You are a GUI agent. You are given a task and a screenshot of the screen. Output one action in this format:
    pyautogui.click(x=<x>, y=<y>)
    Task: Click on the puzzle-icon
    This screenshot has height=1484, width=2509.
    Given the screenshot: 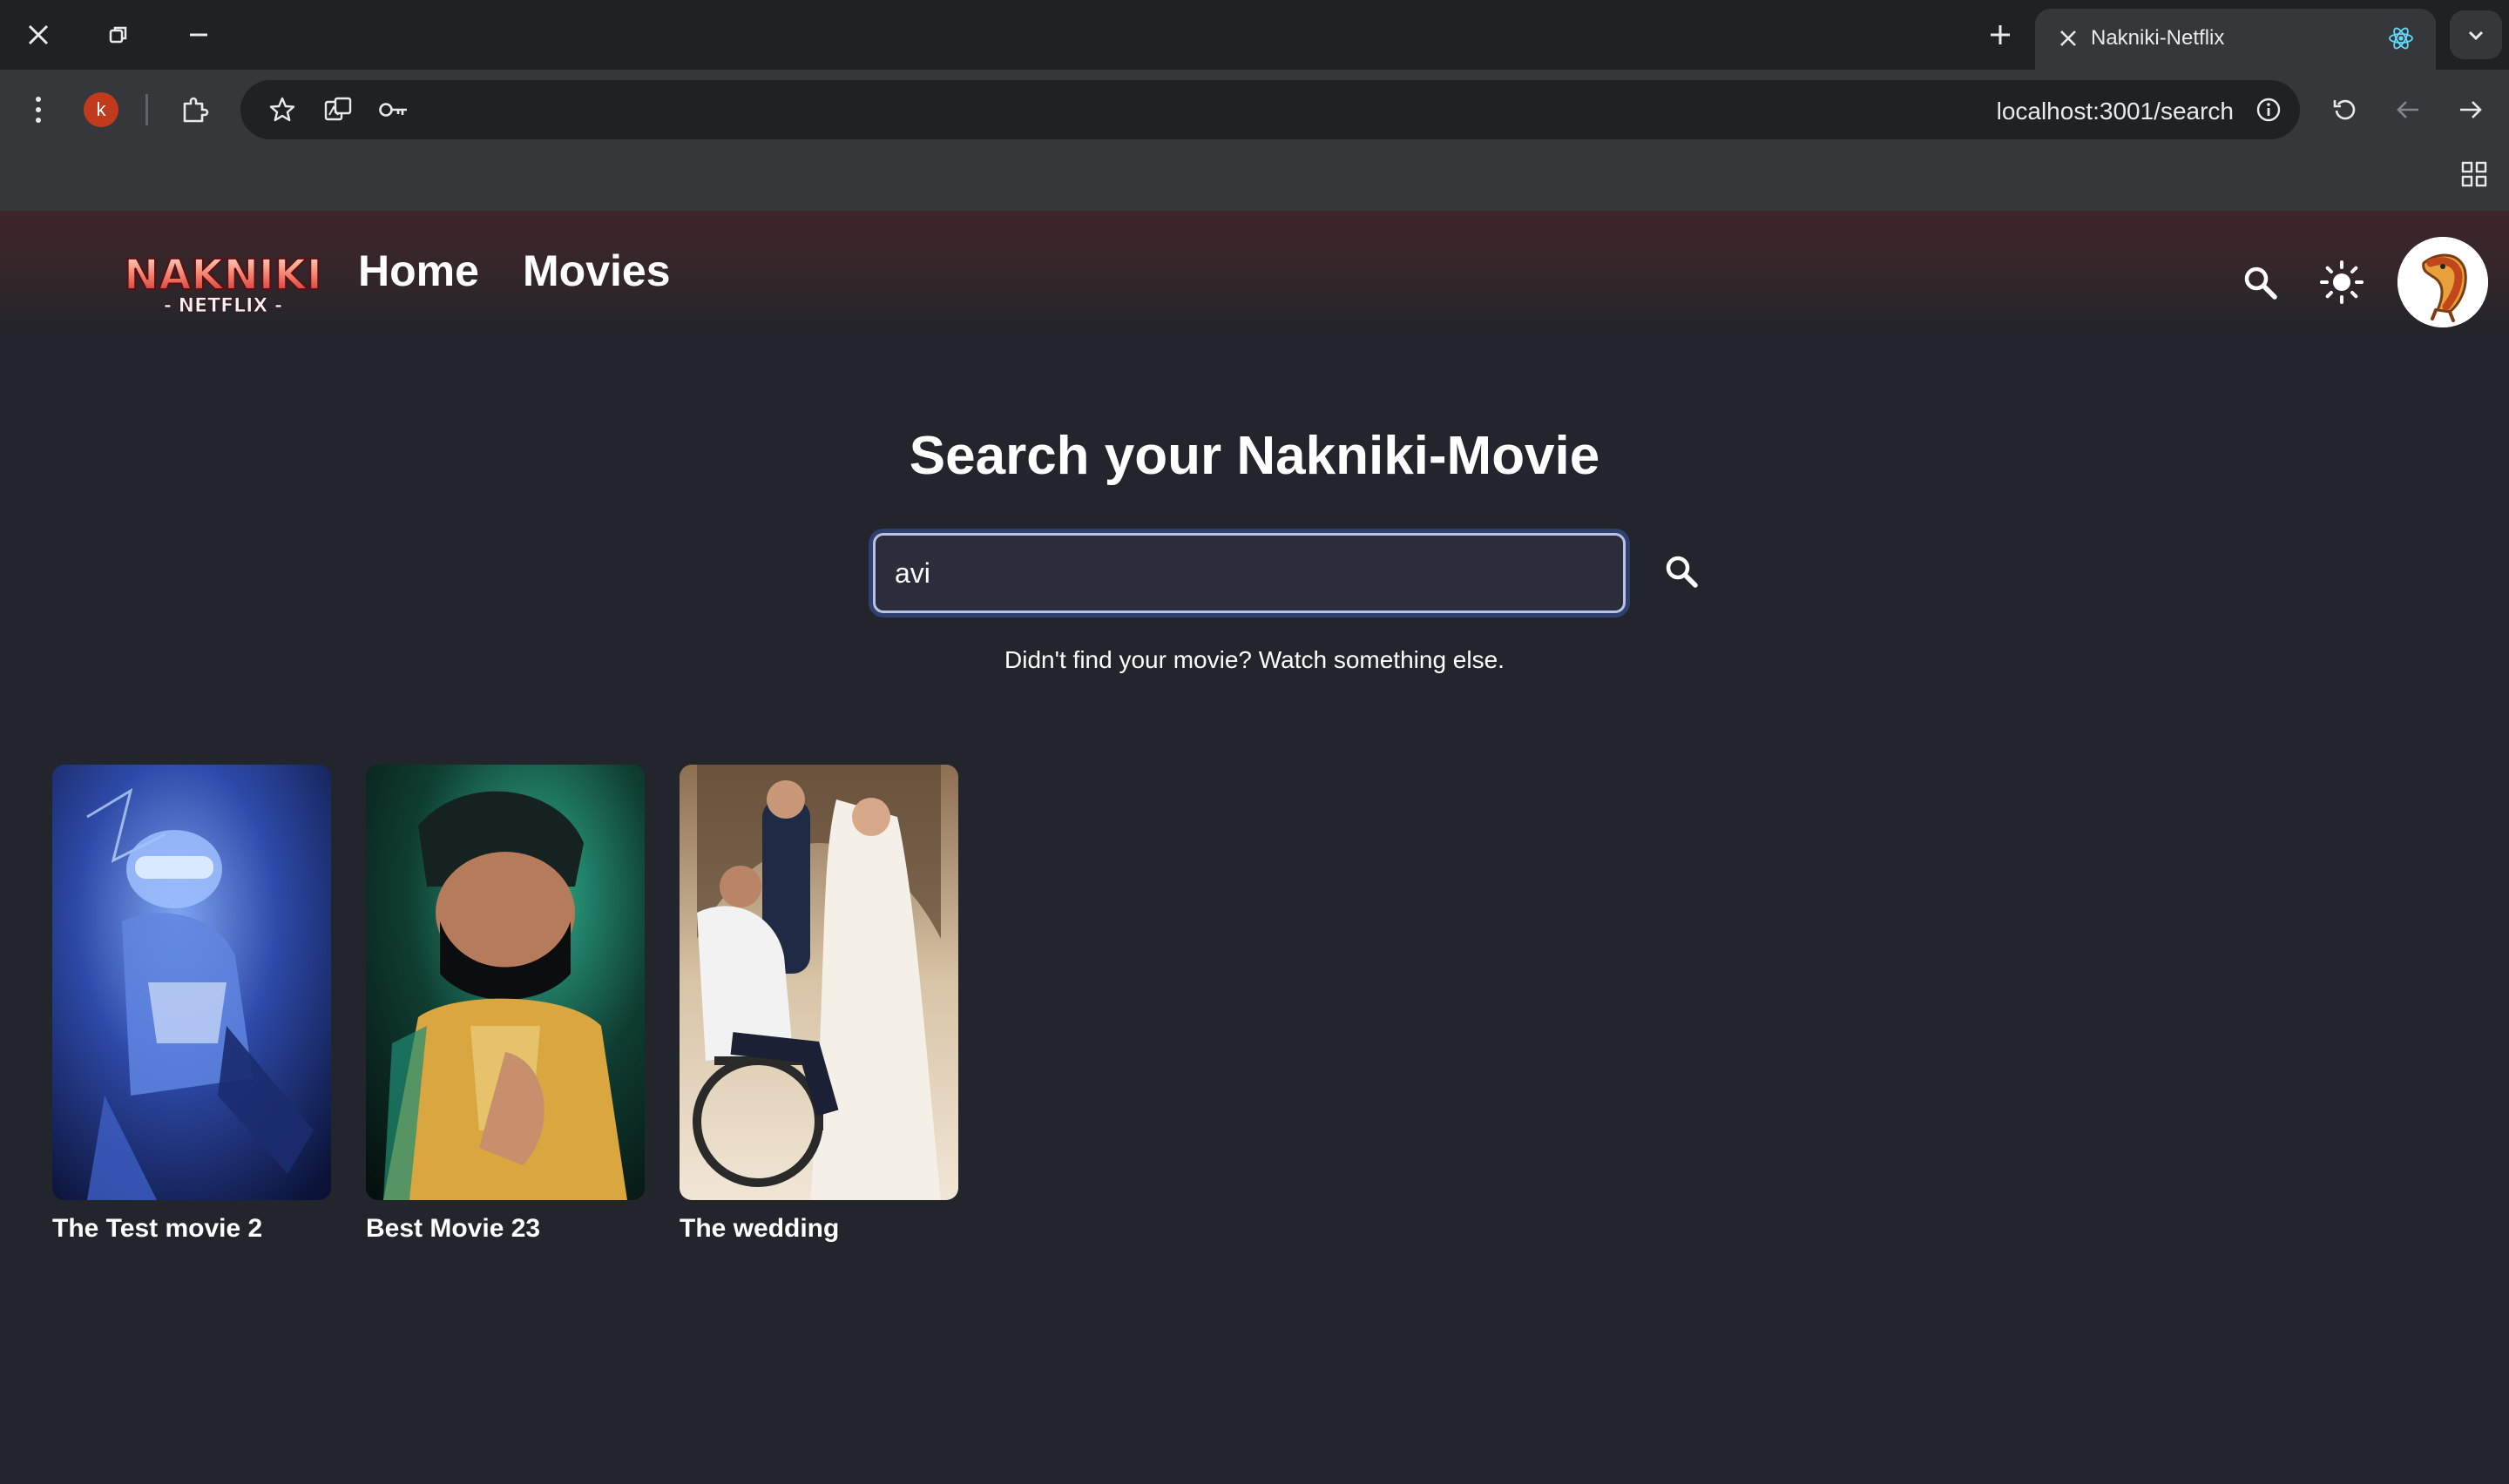 What is the action you would take?
    pyautogui.click(x=196, y=110)
    